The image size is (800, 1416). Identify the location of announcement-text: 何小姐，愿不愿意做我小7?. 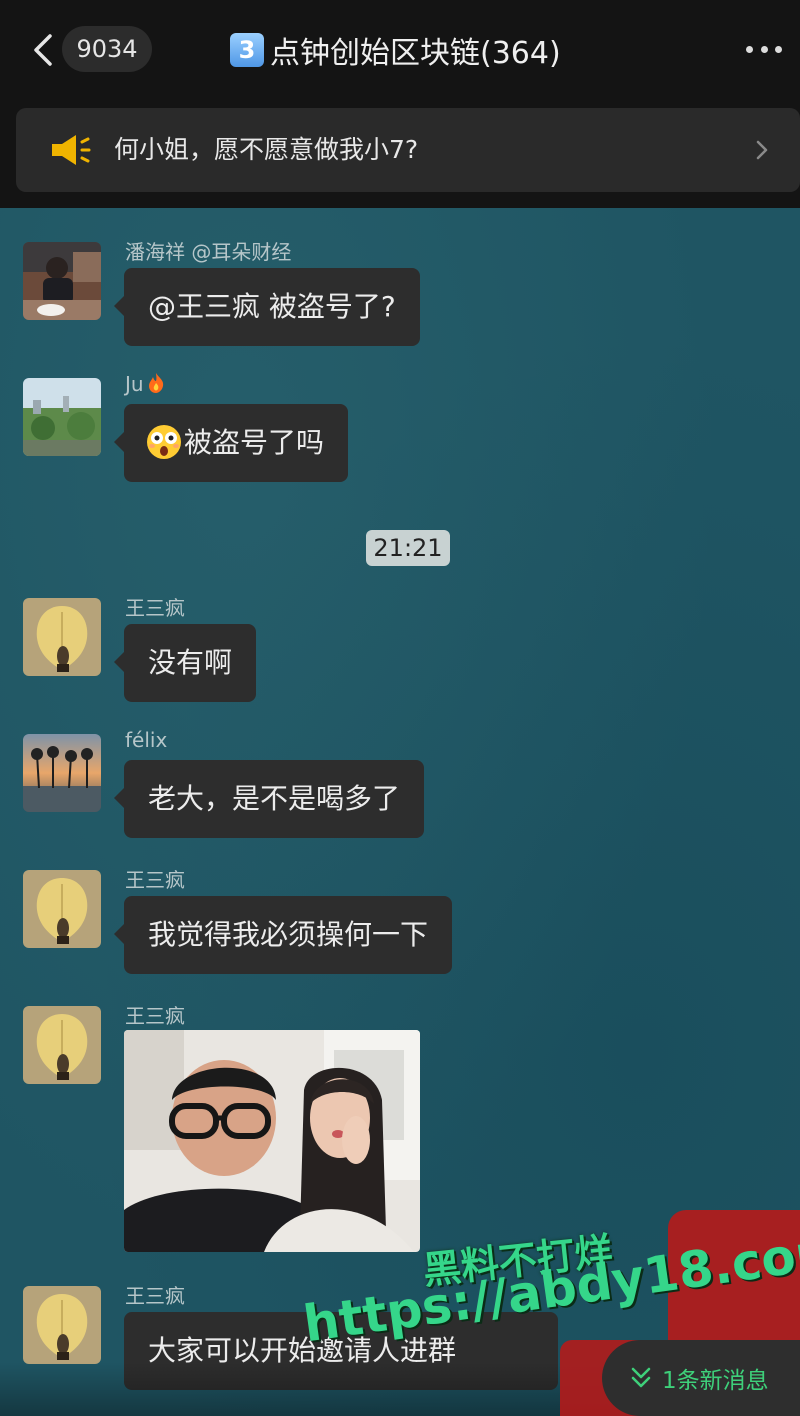
(266, 149).